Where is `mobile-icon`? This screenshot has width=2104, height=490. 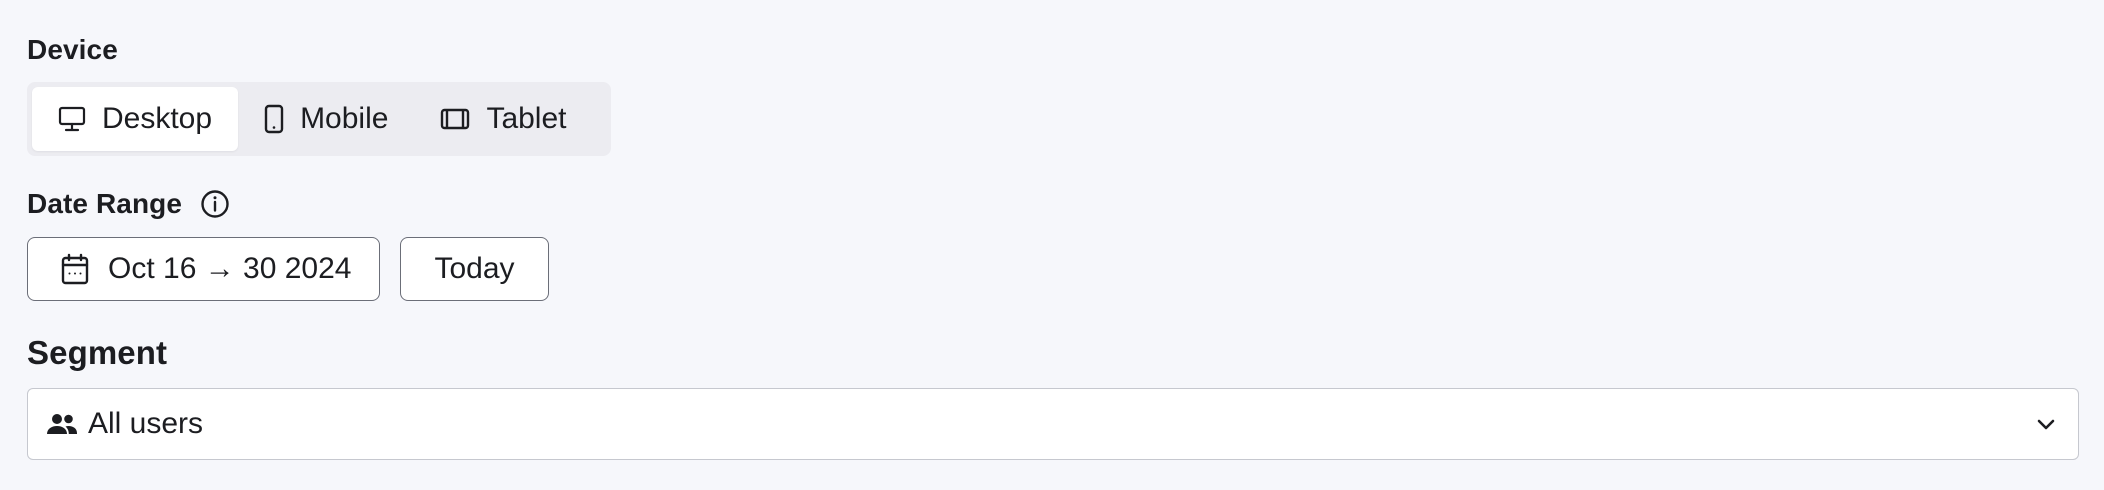
mobile-icon is located at coordinates (274, 119).